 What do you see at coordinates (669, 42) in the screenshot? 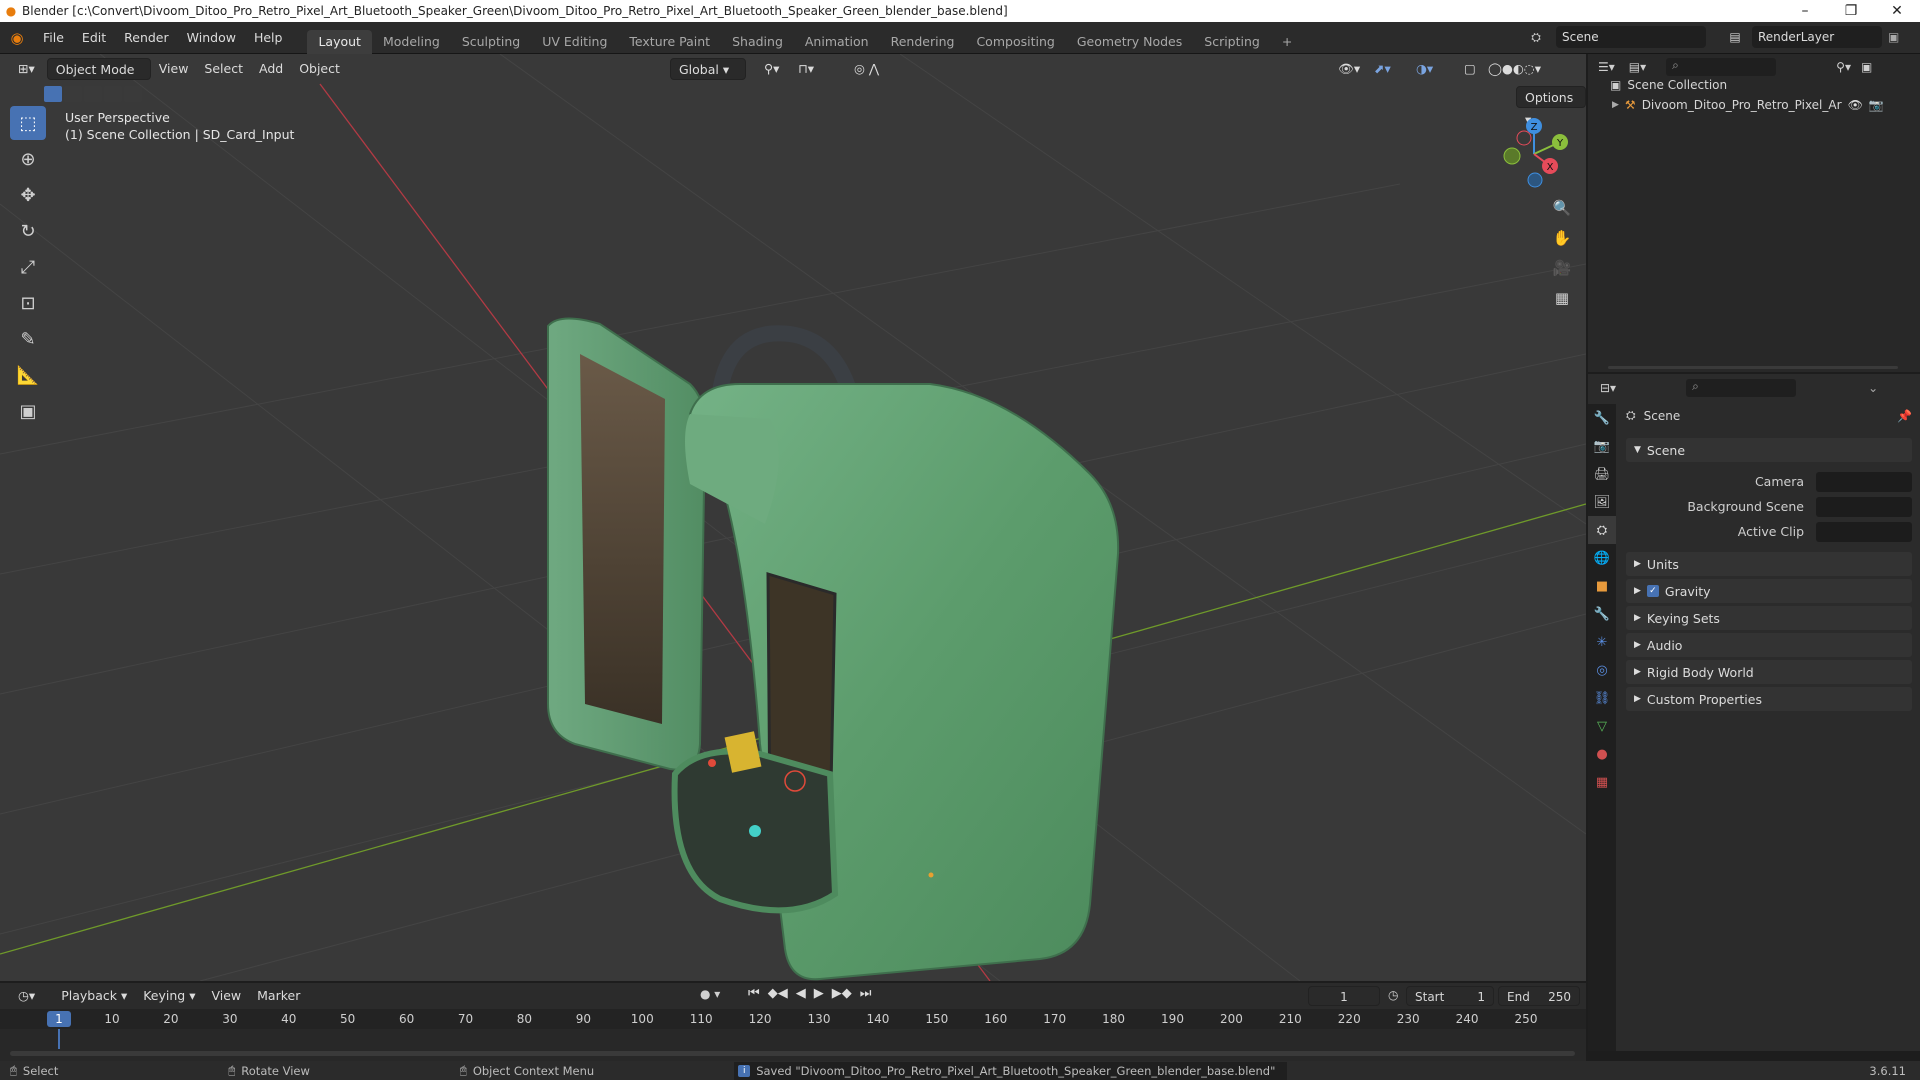
I see `tab-texture-paint: Texture Paint` at bounding box center [669, 42].